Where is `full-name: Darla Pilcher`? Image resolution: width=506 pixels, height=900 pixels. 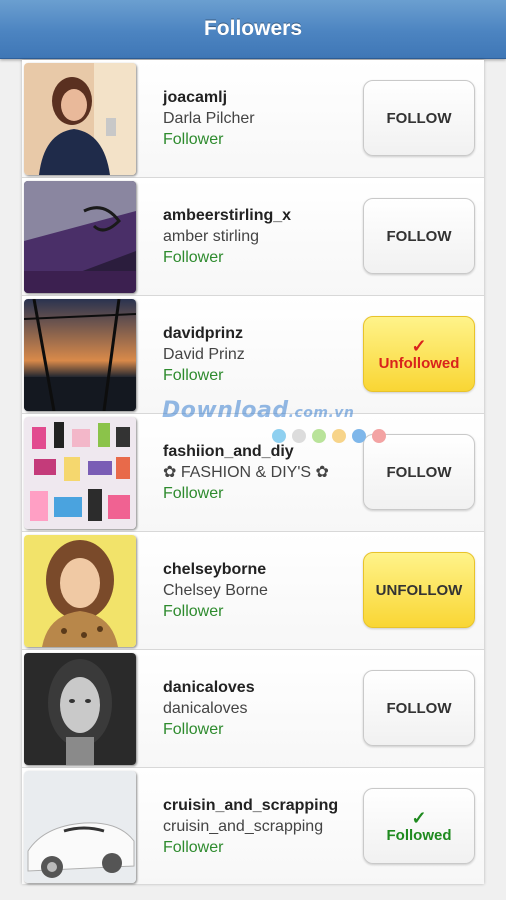
full-name: Darla Pilcher is located at coordinates (209, 118).